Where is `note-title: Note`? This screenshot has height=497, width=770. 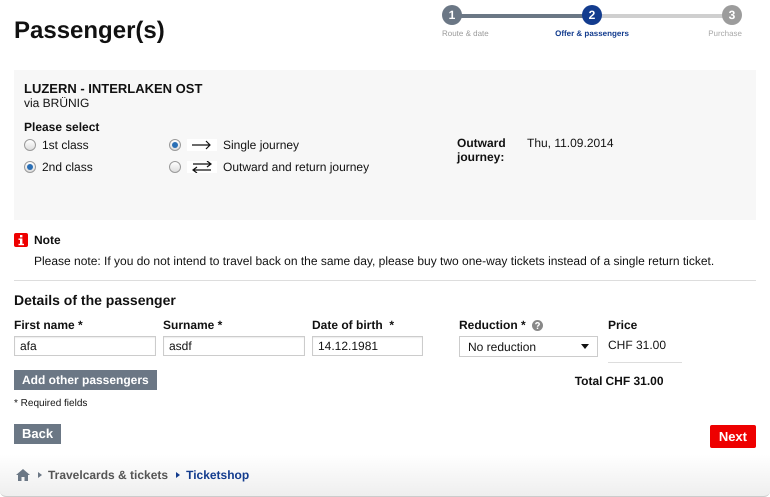 note-title: Note is located at coordinates (47, 240).